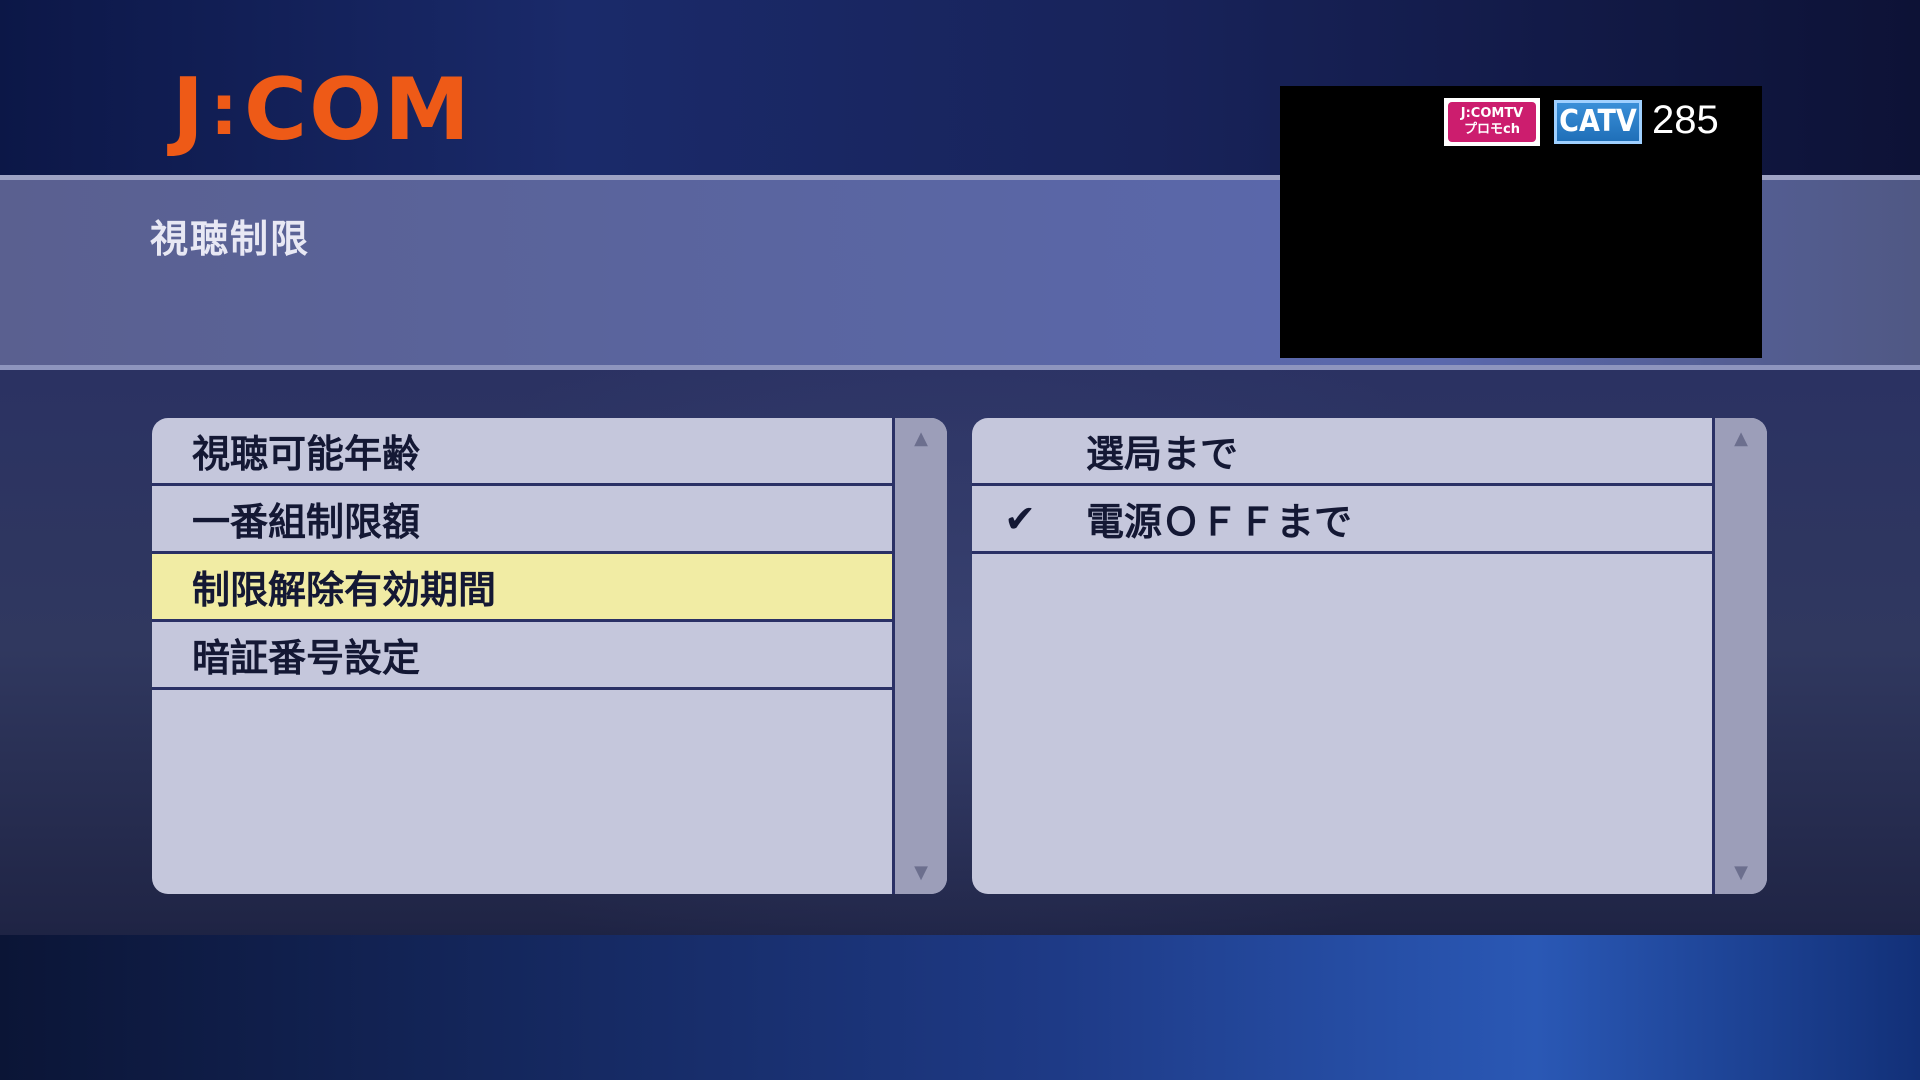  I want to click on option-until-power-off: ✔ 電源ＯＦＦまで, so click(1342, 520).